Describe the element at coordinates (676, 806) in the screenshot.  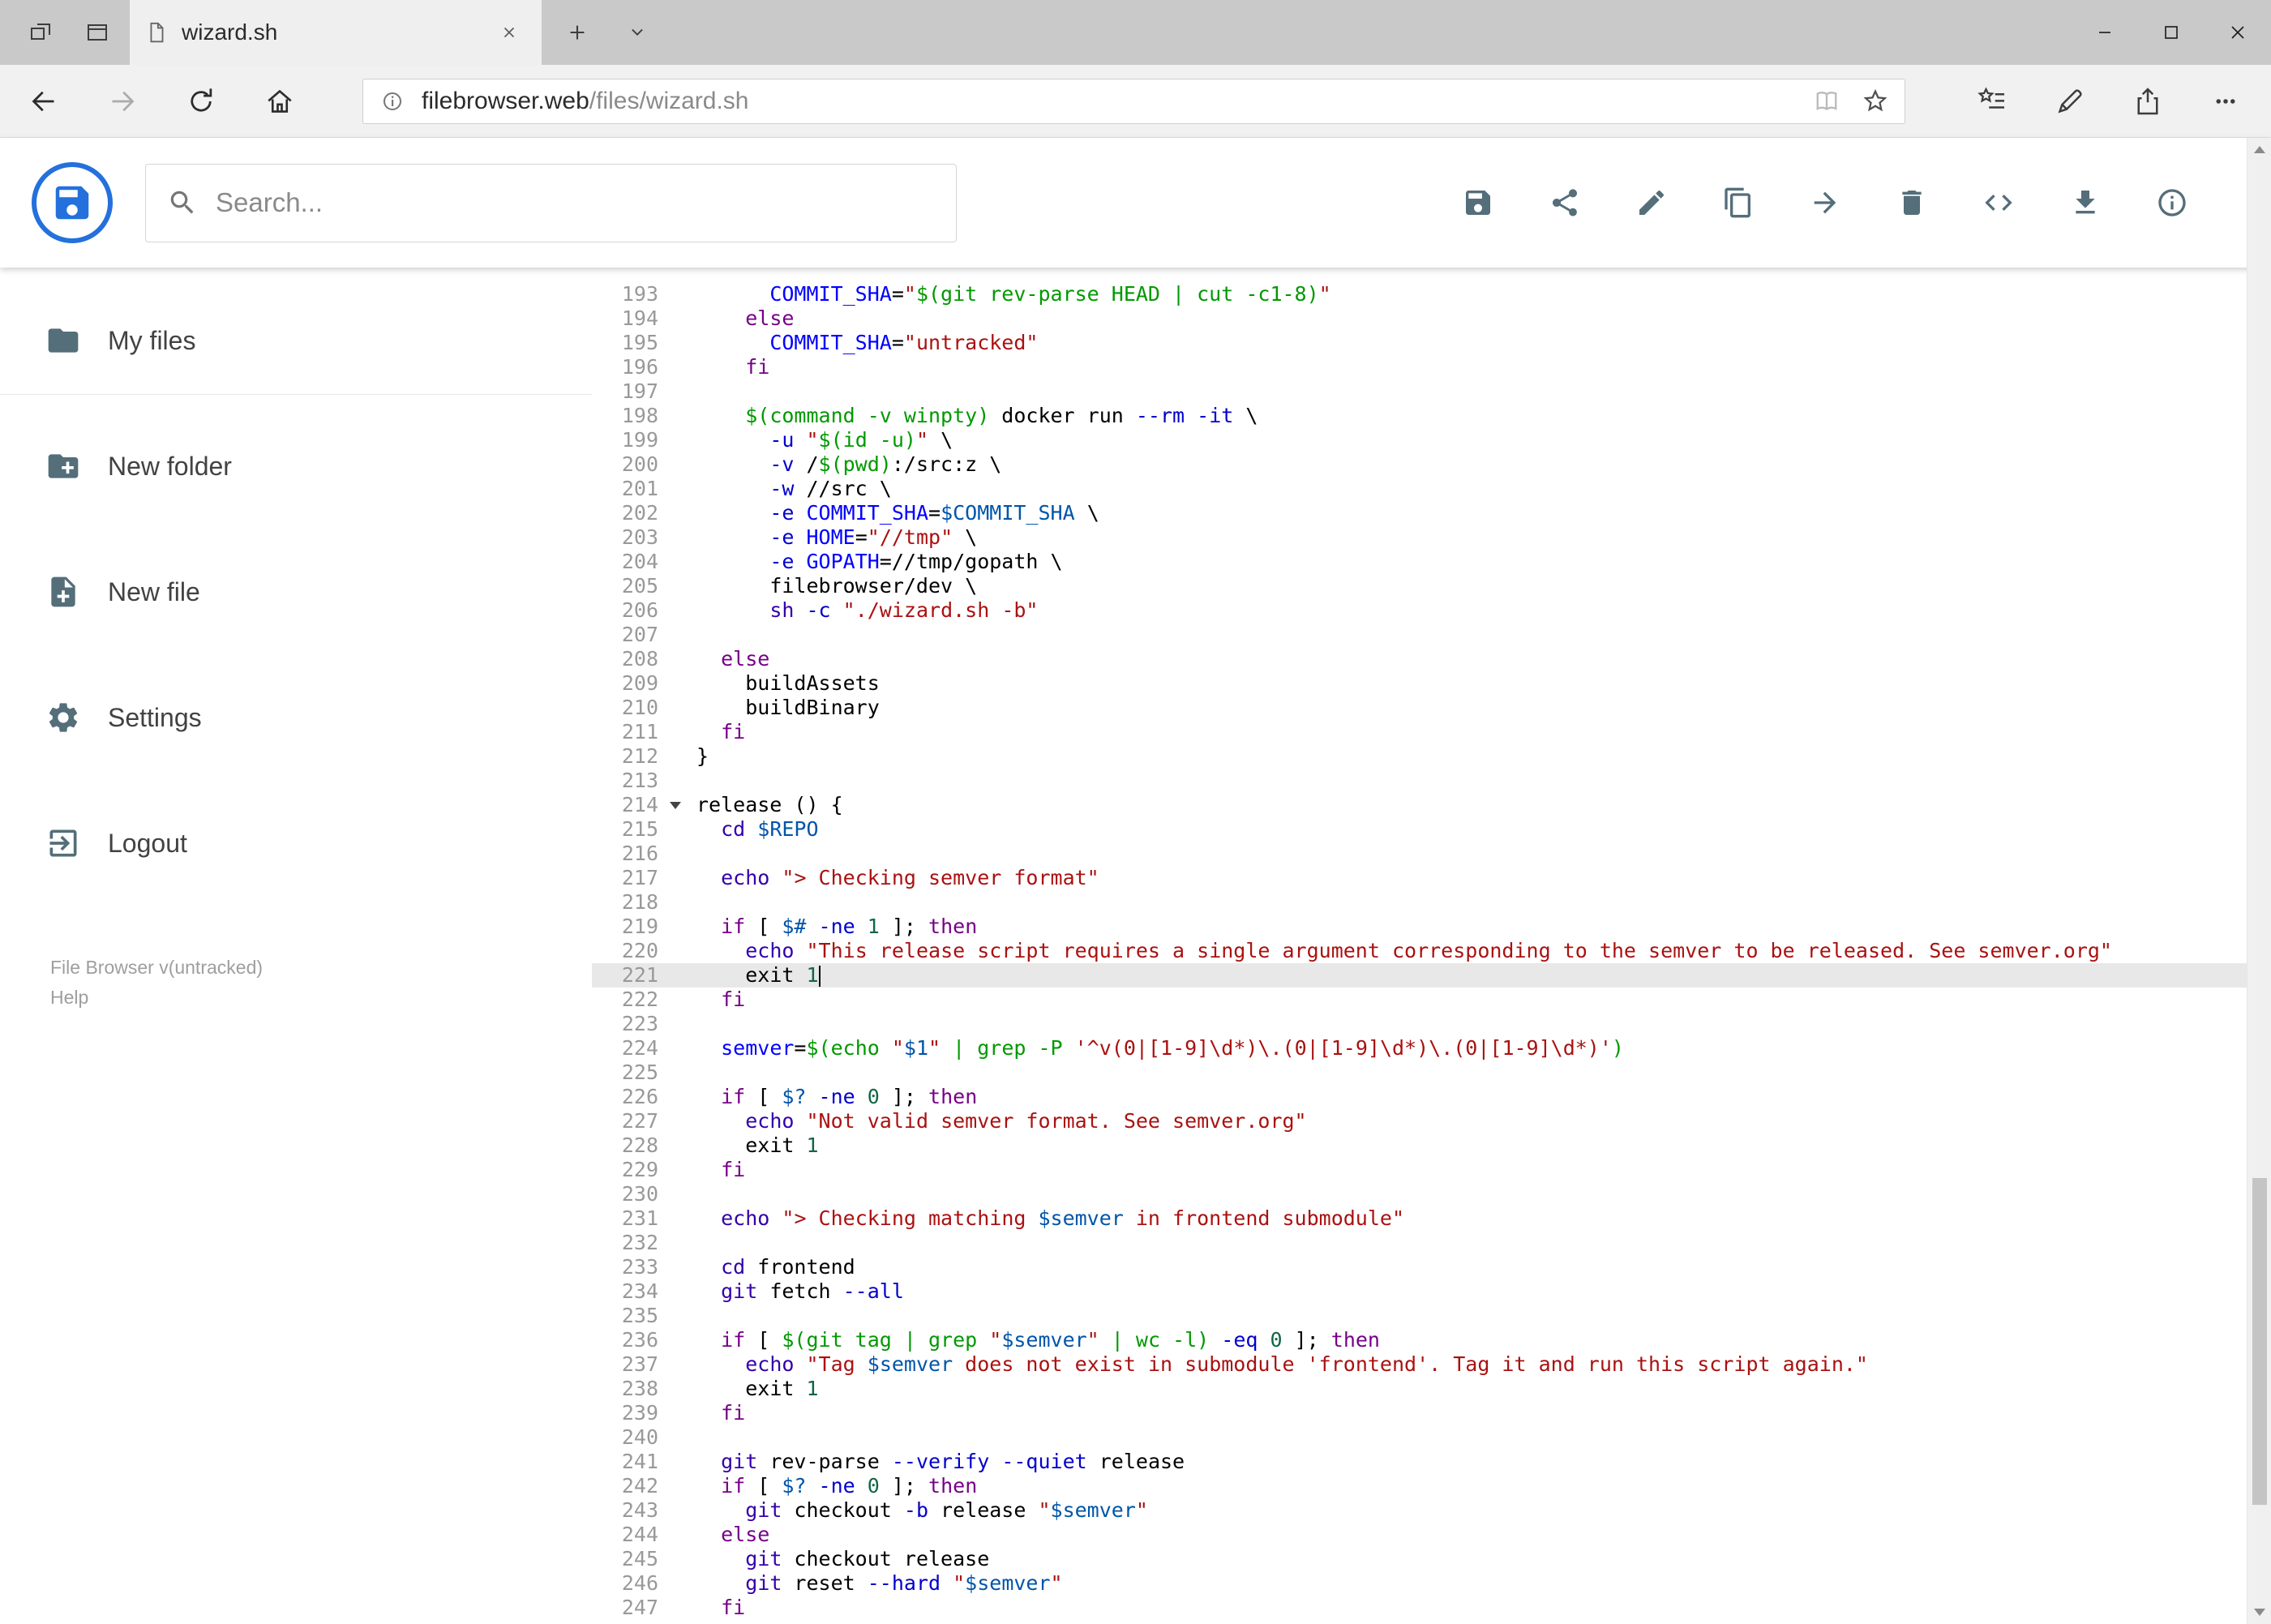
I see `fold-arrow-icon` at that location.